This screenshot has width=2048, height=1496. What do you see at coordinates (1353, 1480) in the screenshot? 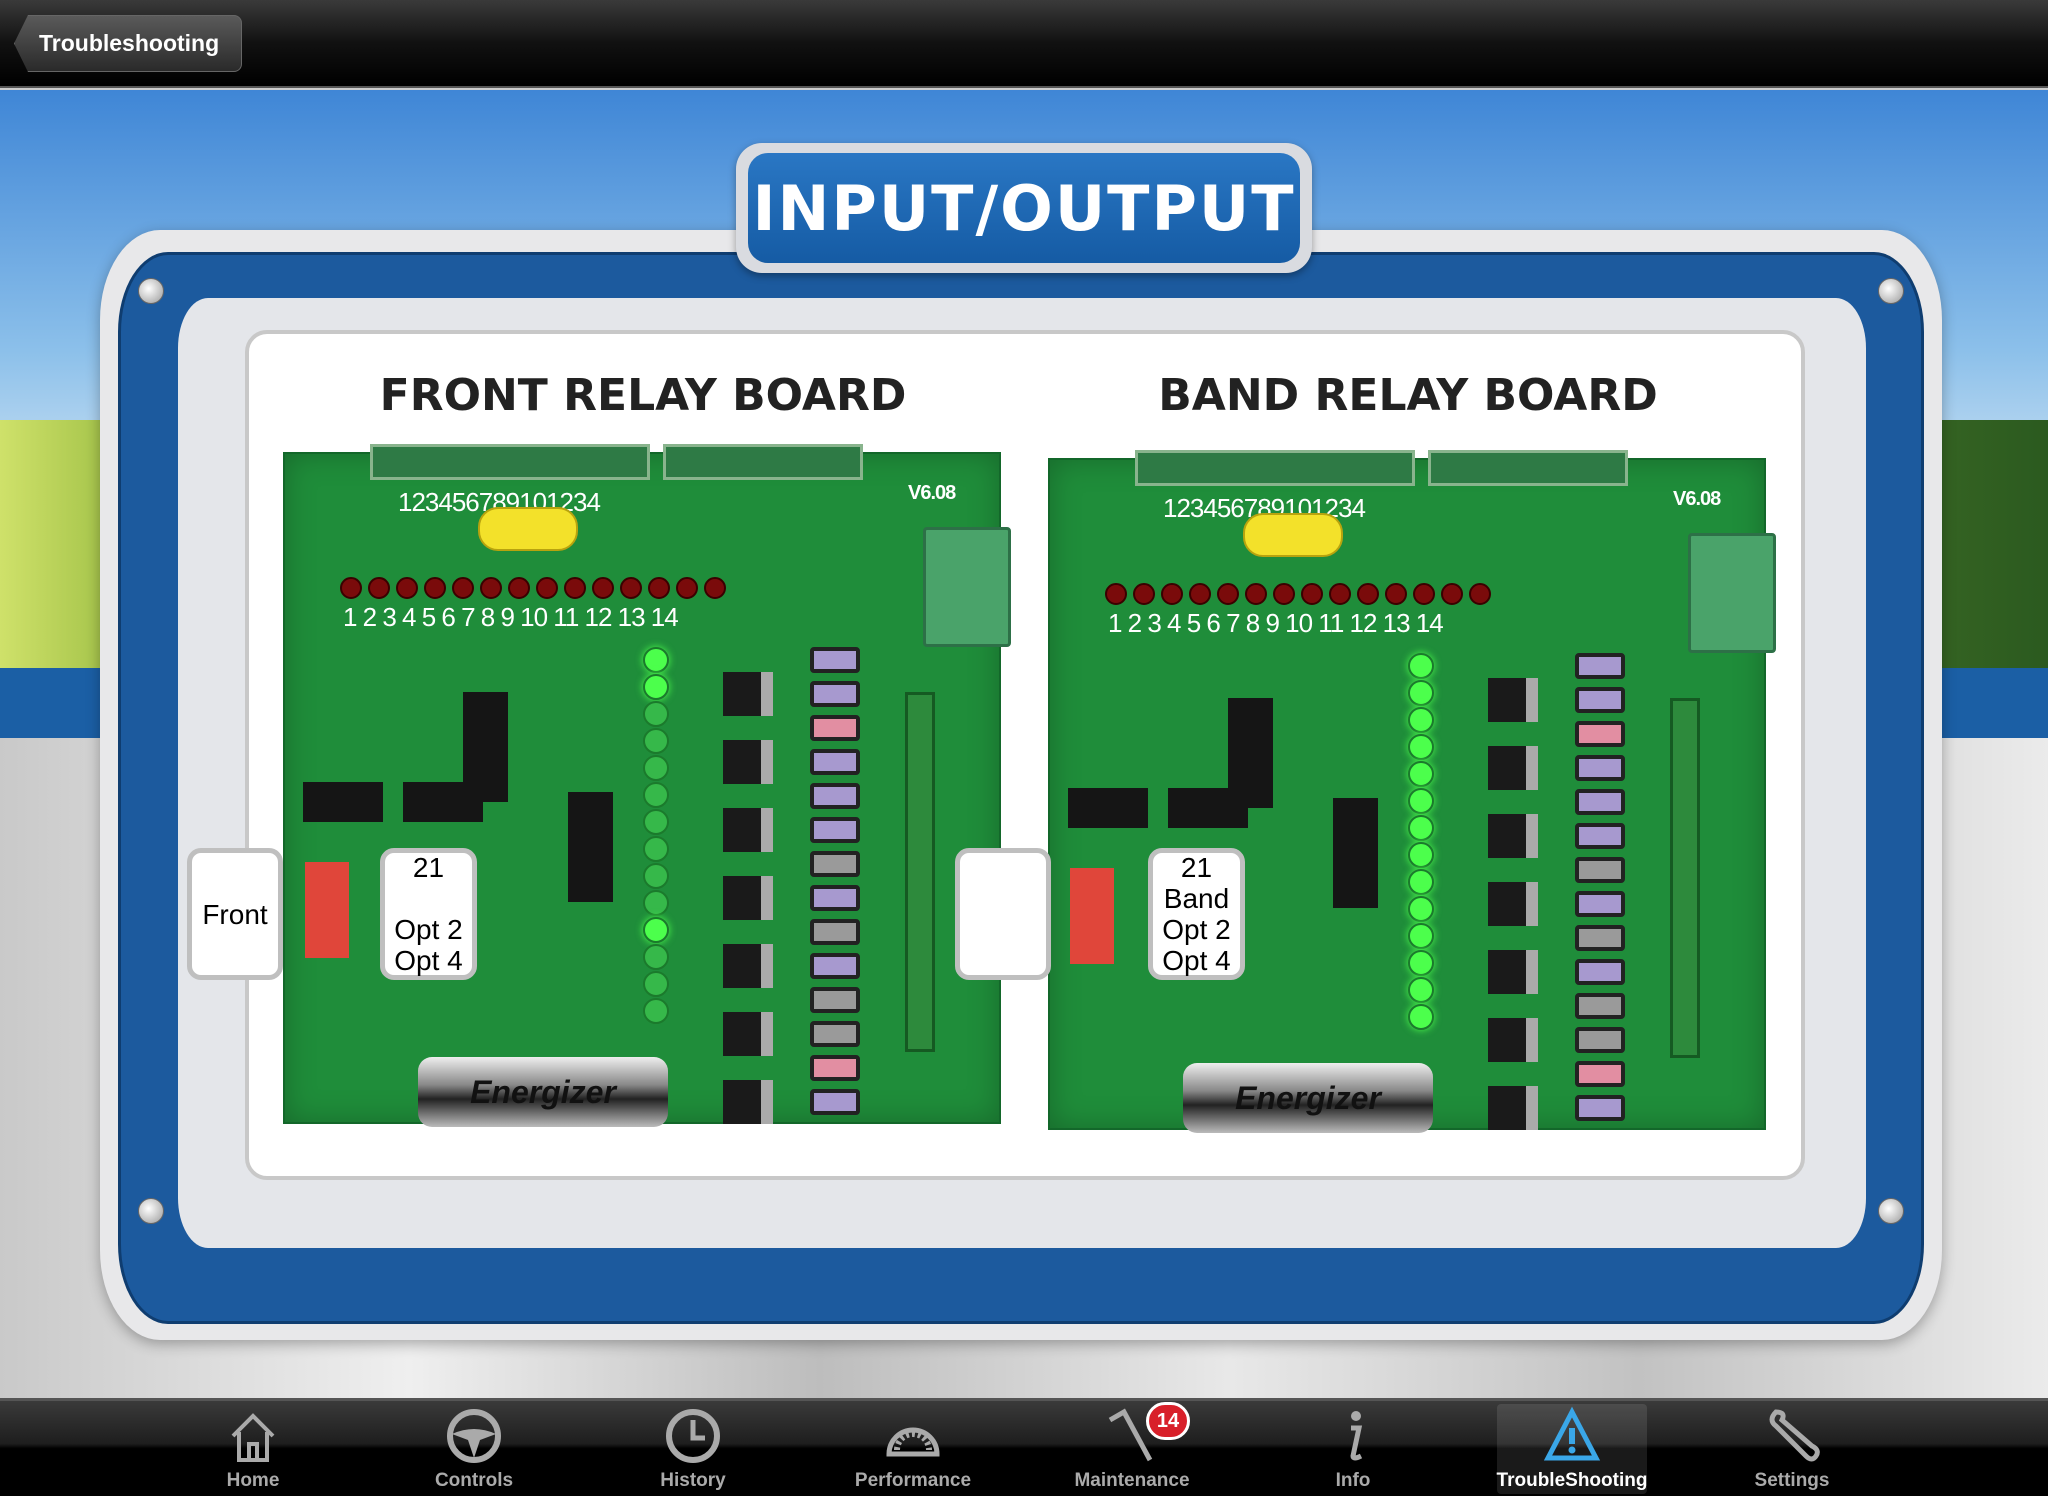
I see `tab-label: Info` at bounding box center [1353, 1480].